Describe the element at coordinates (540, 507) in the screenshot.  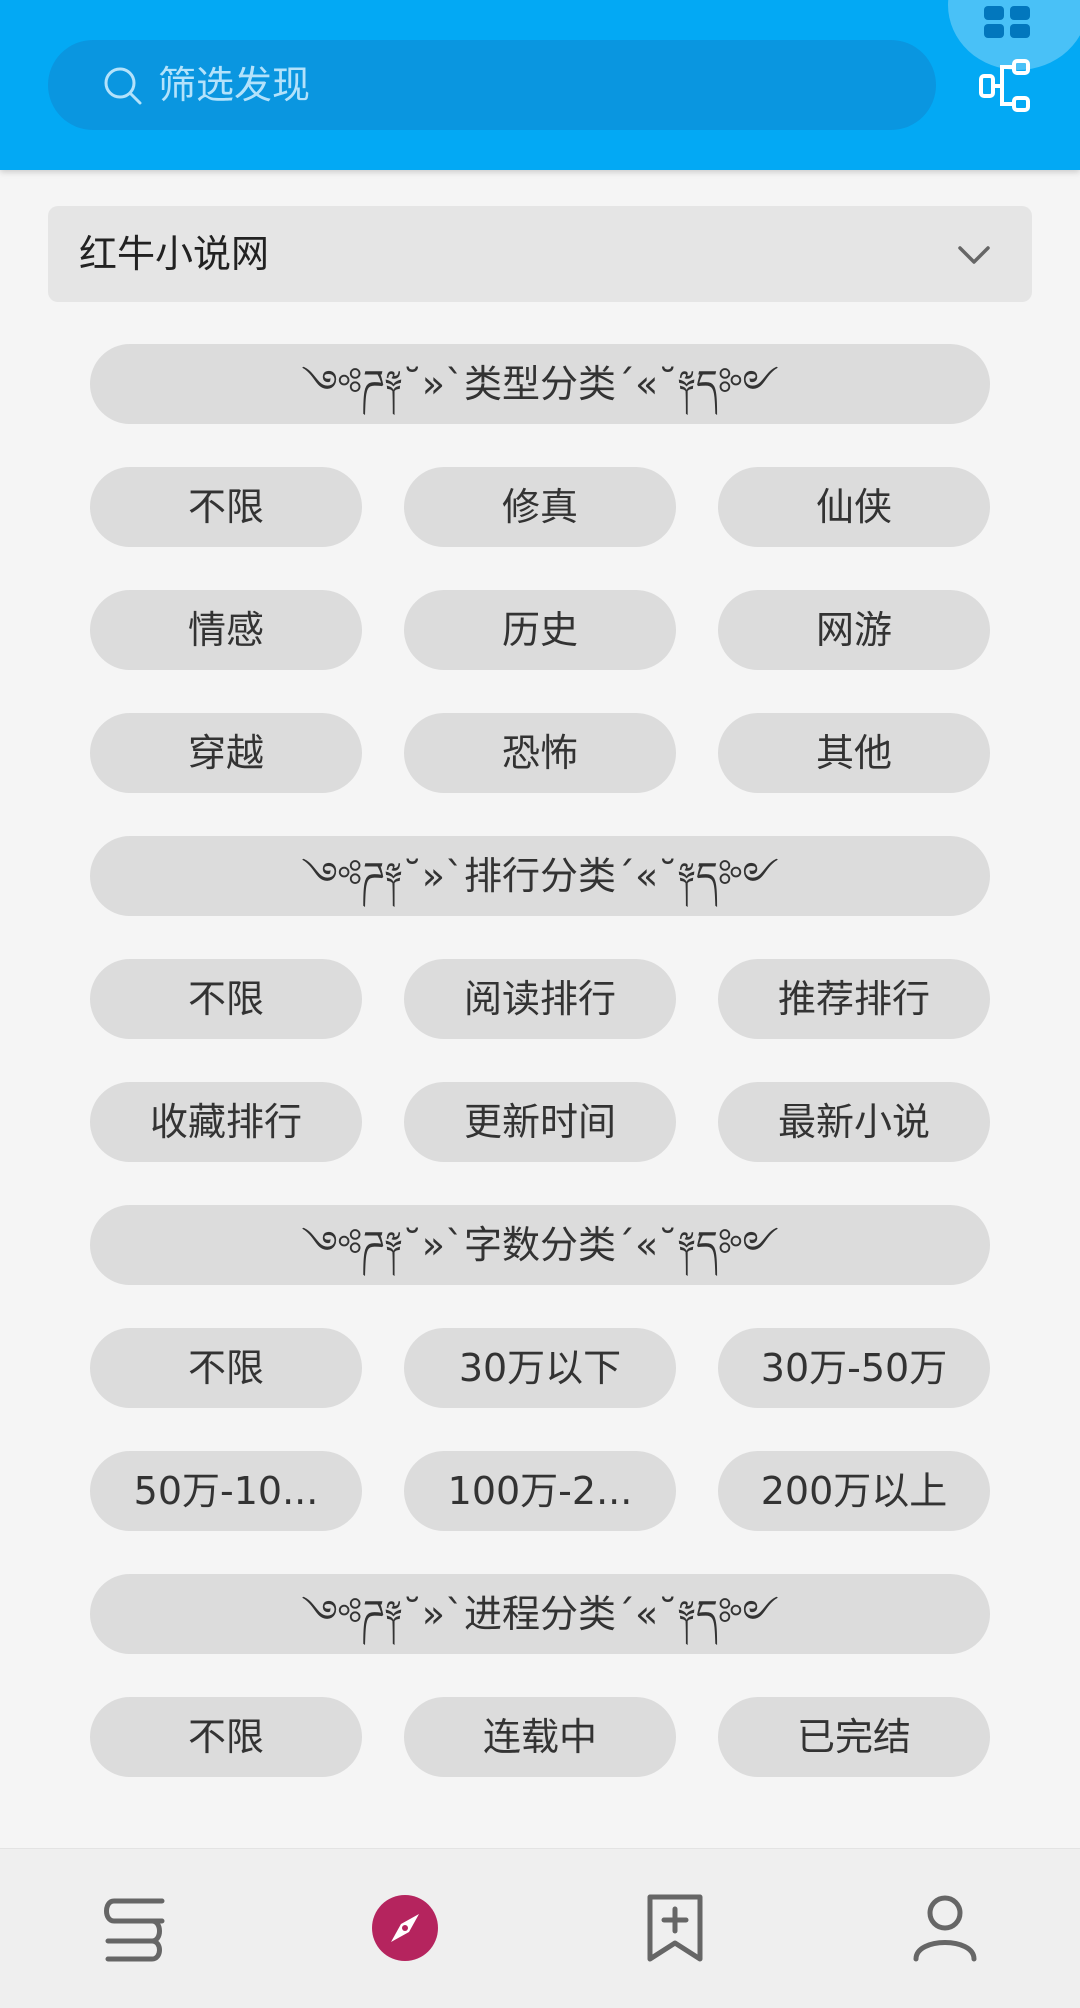
I see `option-button: 修真` at that location.